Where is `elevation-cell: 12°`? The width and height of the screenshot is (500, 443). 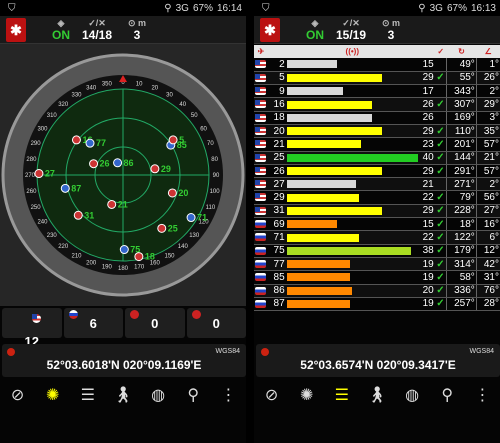
elevation-cell: 12° is located at coordinates (487, 251).